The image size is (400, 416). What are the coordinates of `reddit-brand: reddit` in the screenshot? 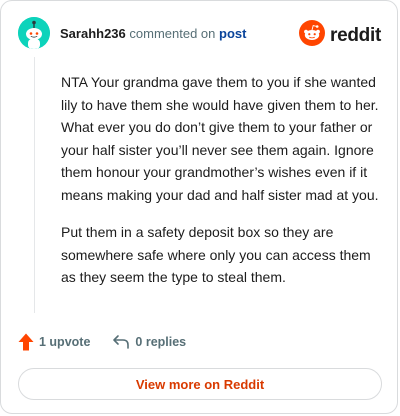 It's located at (340, 35).